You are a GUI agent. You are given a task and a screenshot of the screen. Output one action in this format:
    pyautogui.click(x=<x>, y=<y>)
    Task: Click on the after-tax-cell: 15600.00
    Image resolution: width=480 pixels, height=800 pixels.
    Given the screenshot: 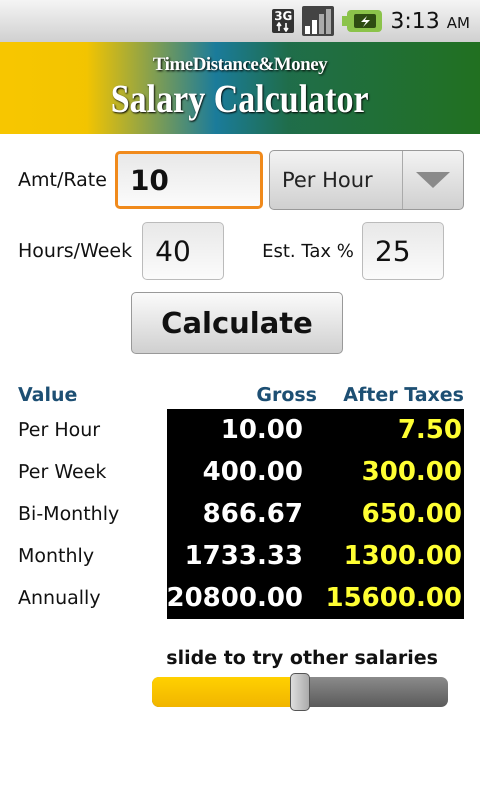 What is the action you would take?
    pyautogui.click(x=390, y=598)
    